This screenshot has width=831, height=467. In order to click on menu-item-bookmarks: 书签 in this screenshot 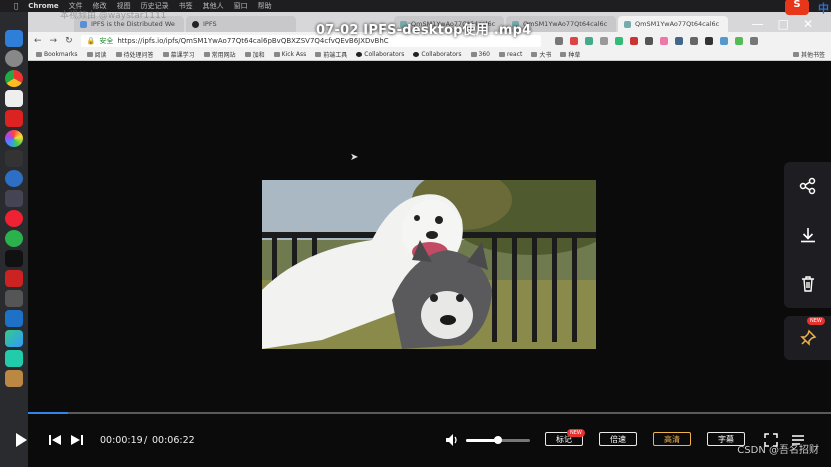, I will do `click(186, 6)`.